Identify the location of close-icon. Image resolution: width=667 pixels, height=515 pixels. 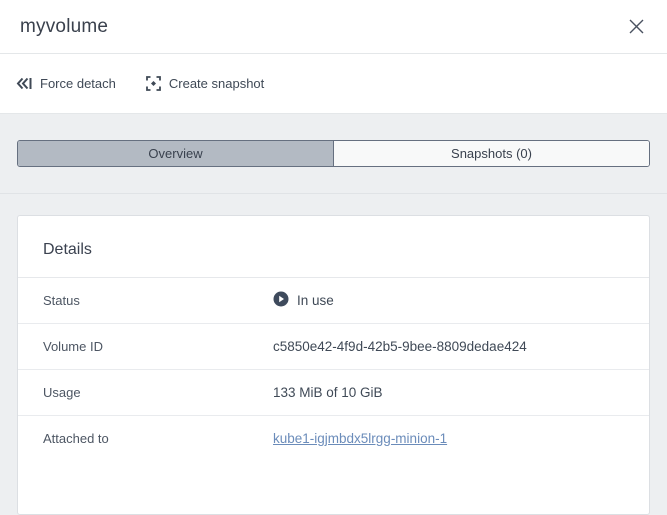
(636, 28).